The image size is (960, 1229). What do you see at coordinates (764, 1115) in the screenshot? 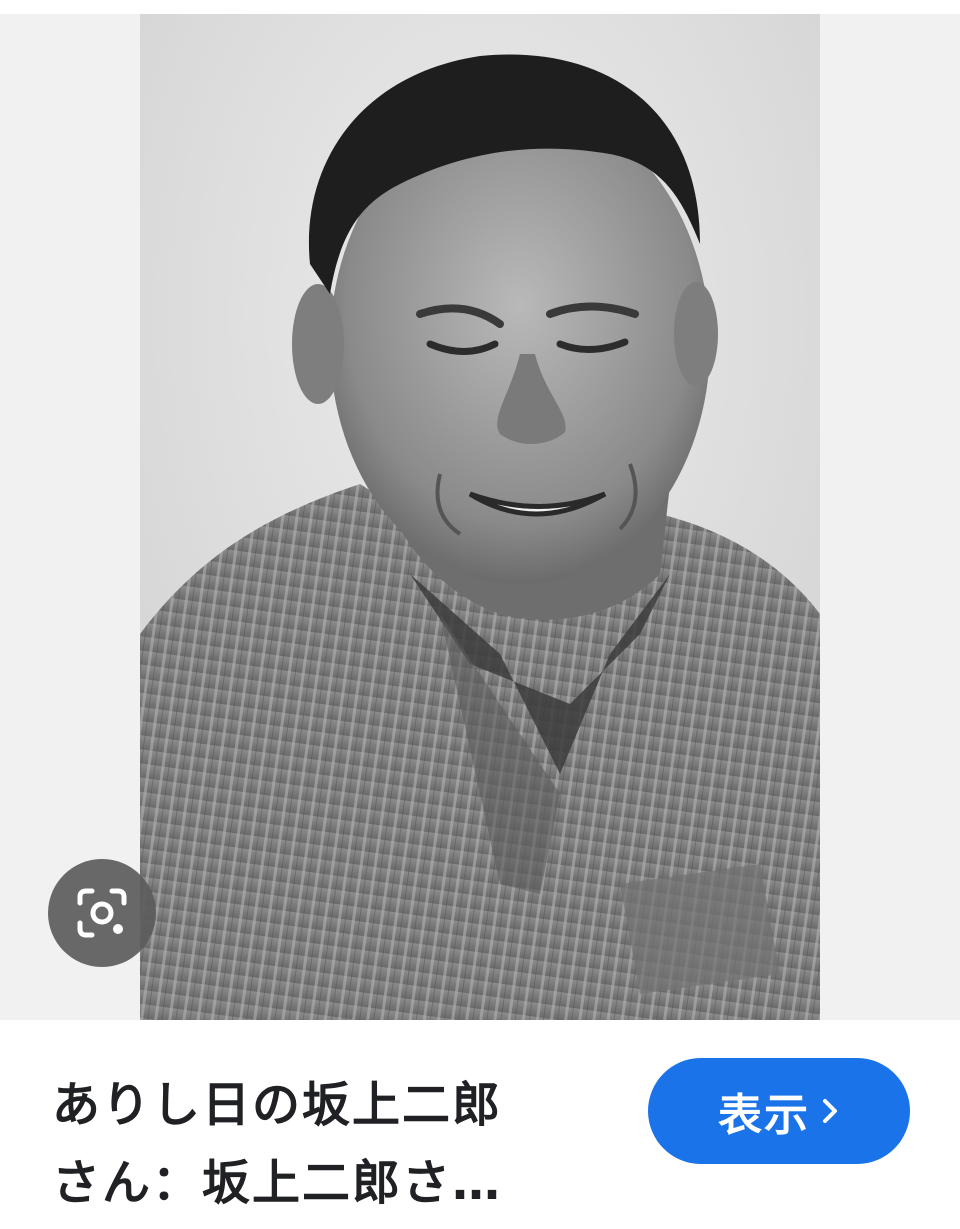
I see `show-button-label: 表示` at bounding box center [764, 1115].